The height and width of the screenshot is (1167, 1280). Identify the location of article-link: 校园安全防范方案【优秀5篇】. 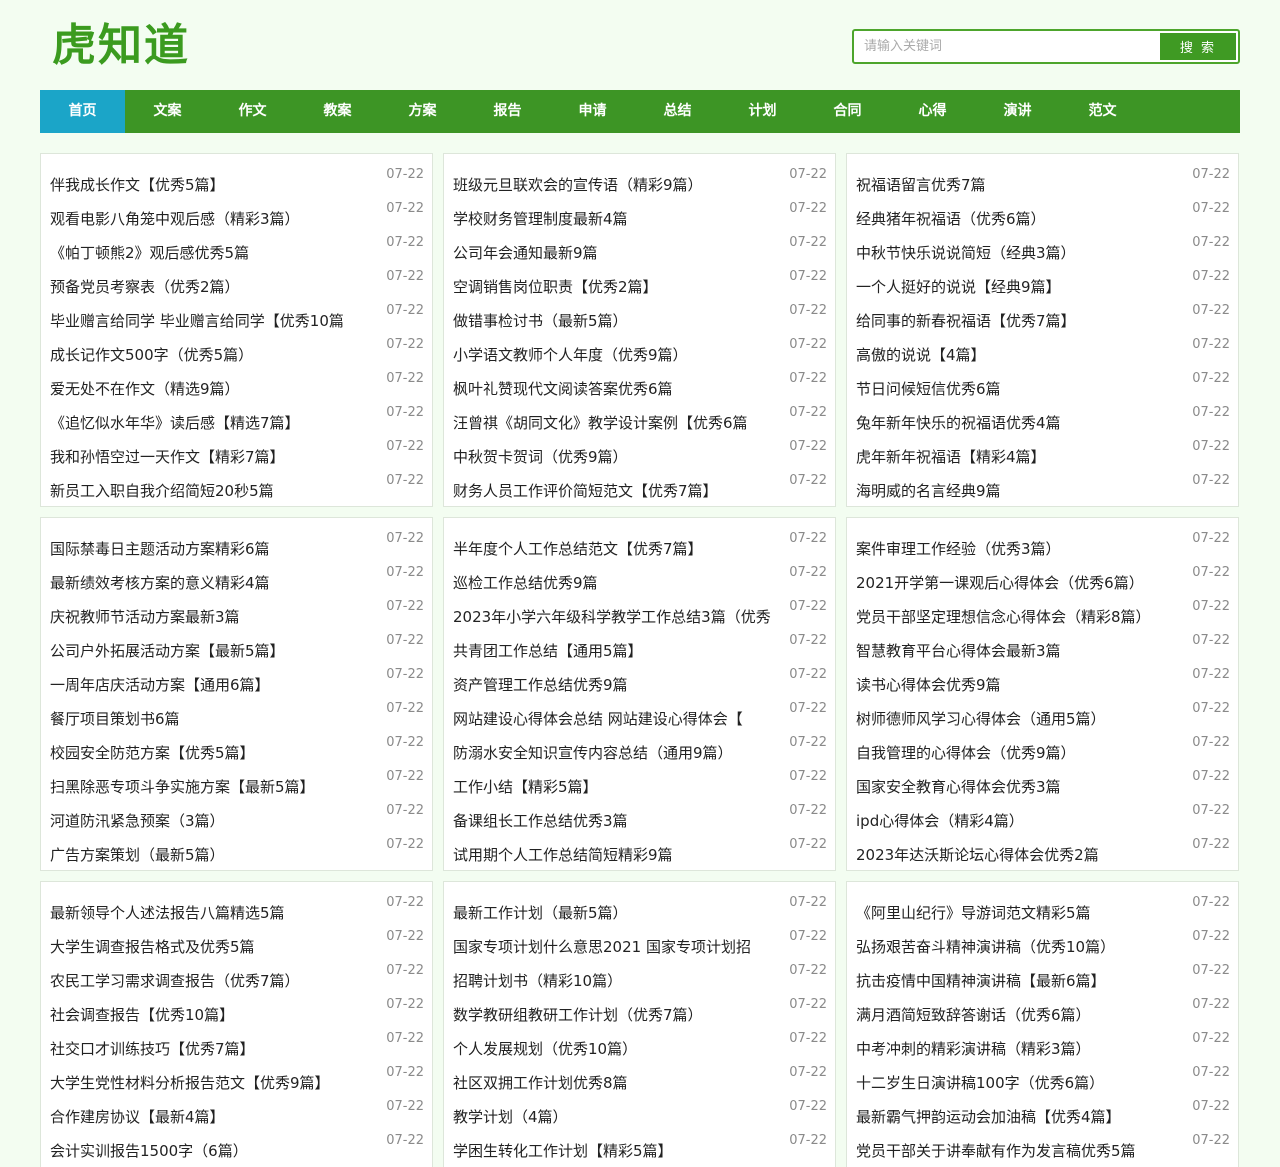
(213, 748).